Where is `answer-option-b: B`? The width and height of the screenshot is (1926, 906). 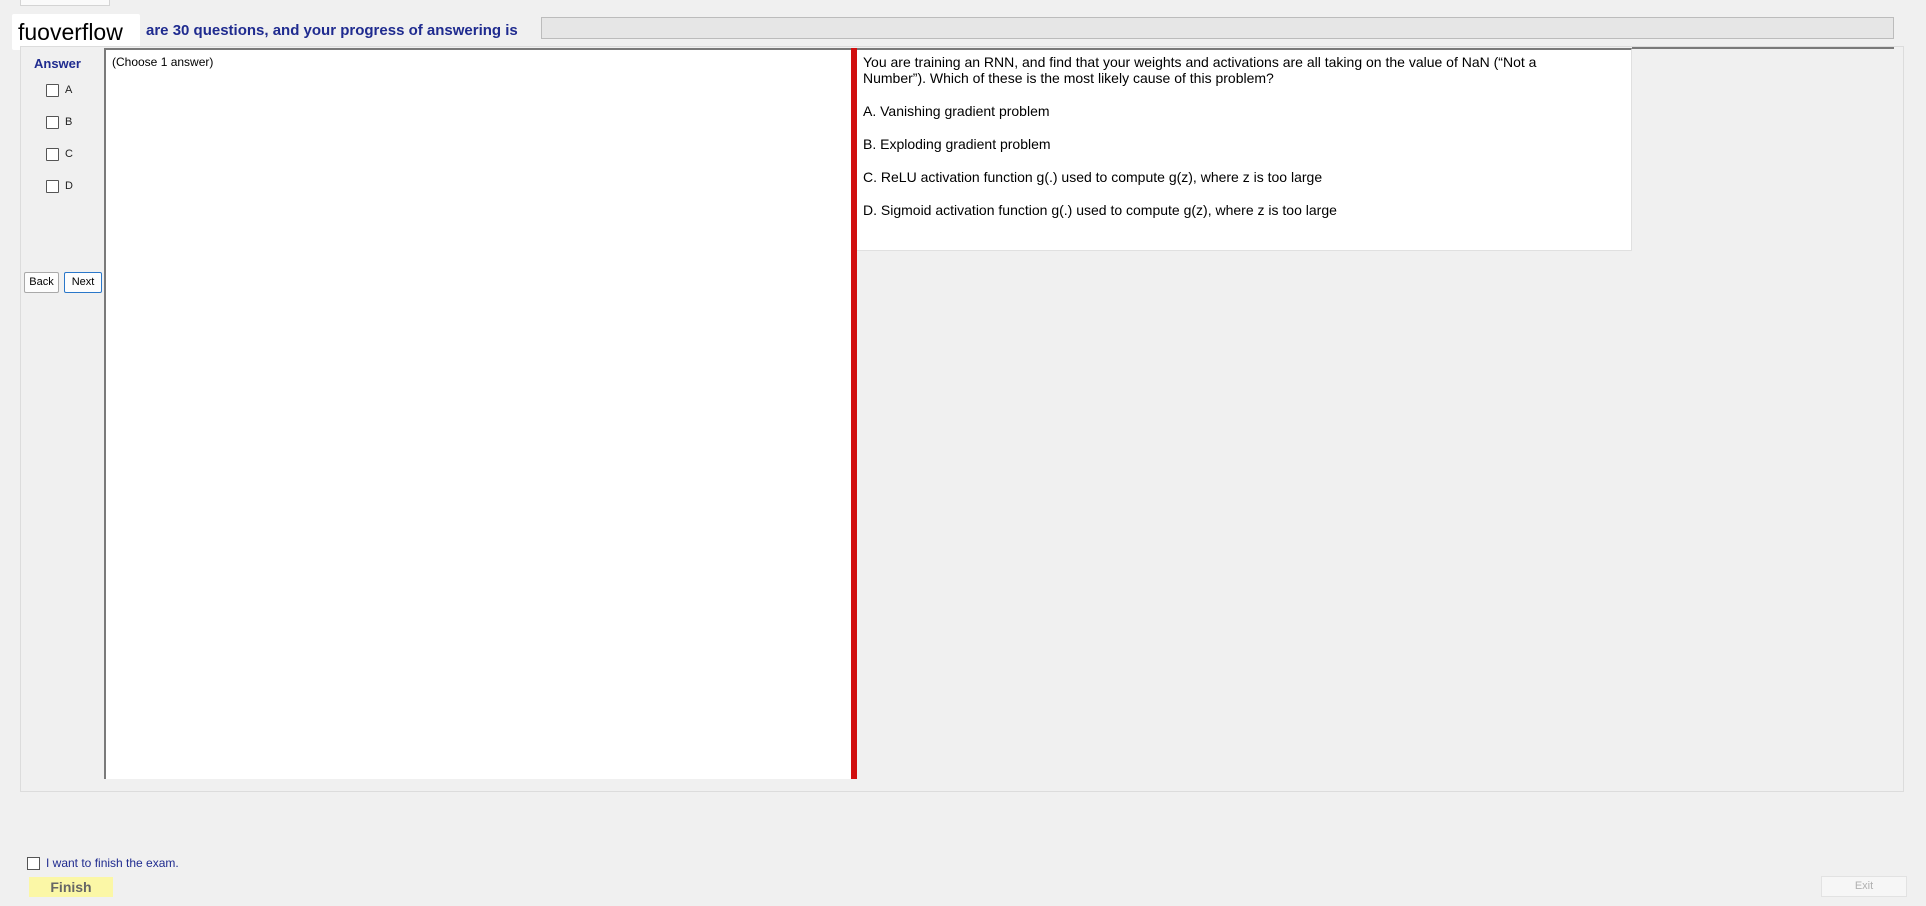
answer-option-b: B is located at coordinates (59, 122).